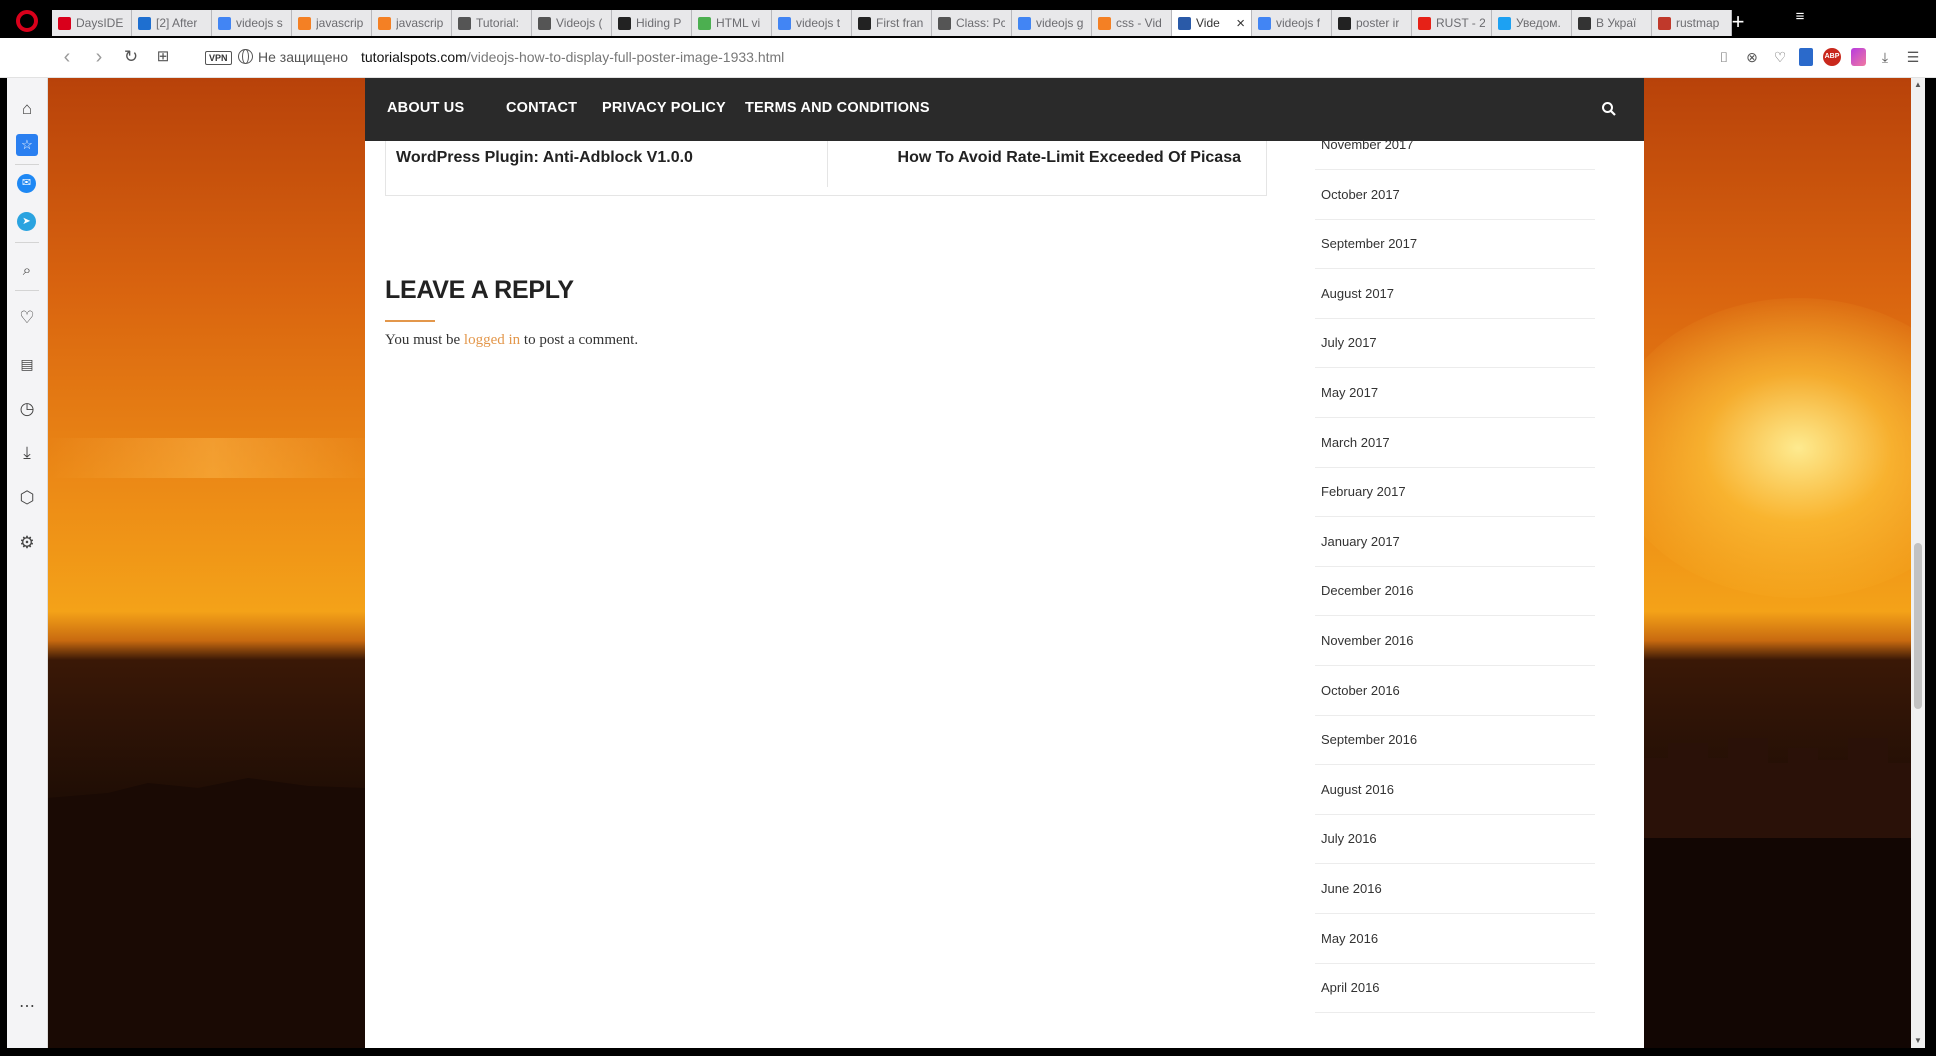  I want to click on scroll-up-arrow-icon: ▲, so click(1918, 85).